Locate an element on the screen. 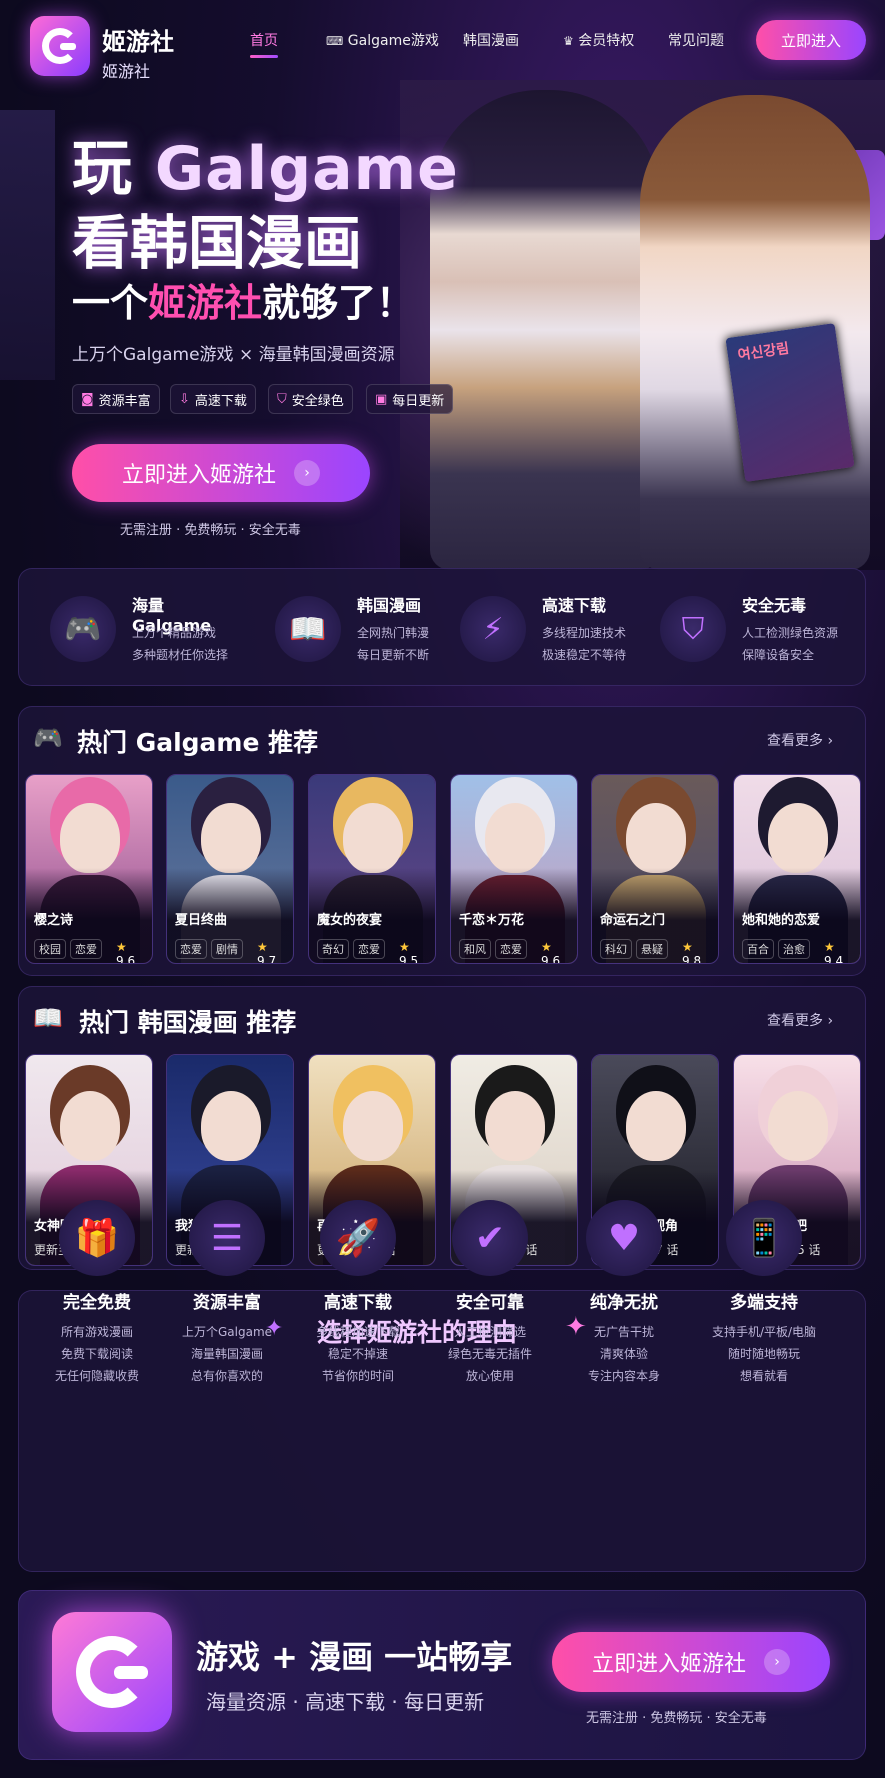  gamepad-icon: 🎮 is located at coordinates (83, 629).